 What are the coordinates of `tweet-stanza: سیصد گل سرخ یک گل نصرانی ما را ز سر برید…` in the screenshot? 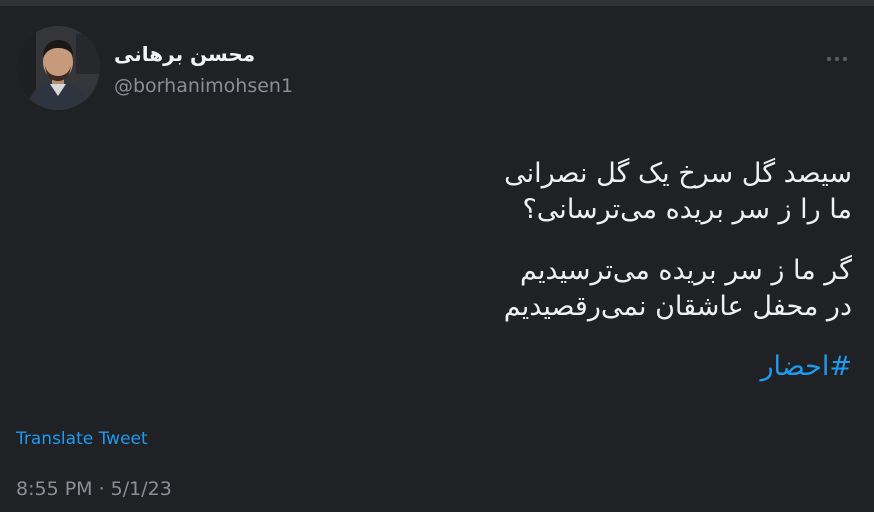 It's located at (678, 192).